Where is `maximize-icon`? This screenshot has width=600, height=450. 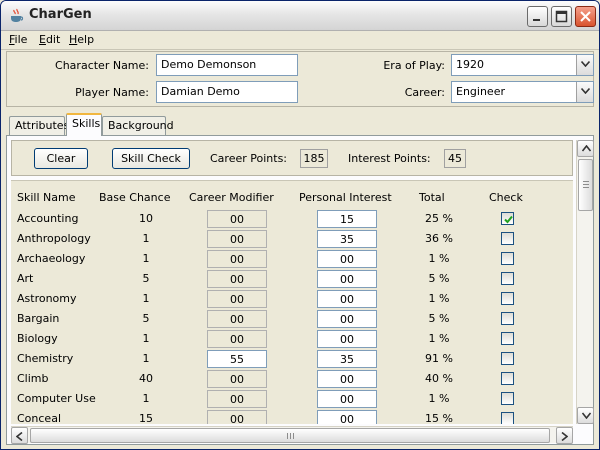
maximize-icon is located at coordinates (561, 16).